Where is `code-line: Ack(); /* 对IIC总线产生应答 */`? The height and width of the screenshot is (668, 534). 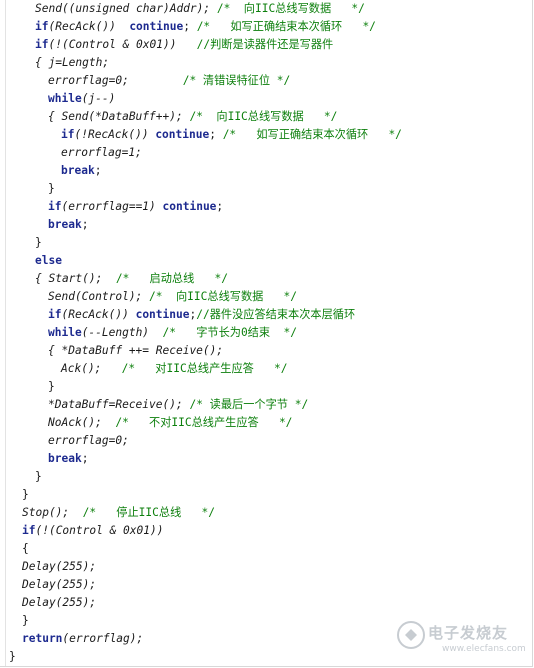
code-line: Ack(); /* 对IIC总线产生应答 */ is located at coordinates (174, 369).